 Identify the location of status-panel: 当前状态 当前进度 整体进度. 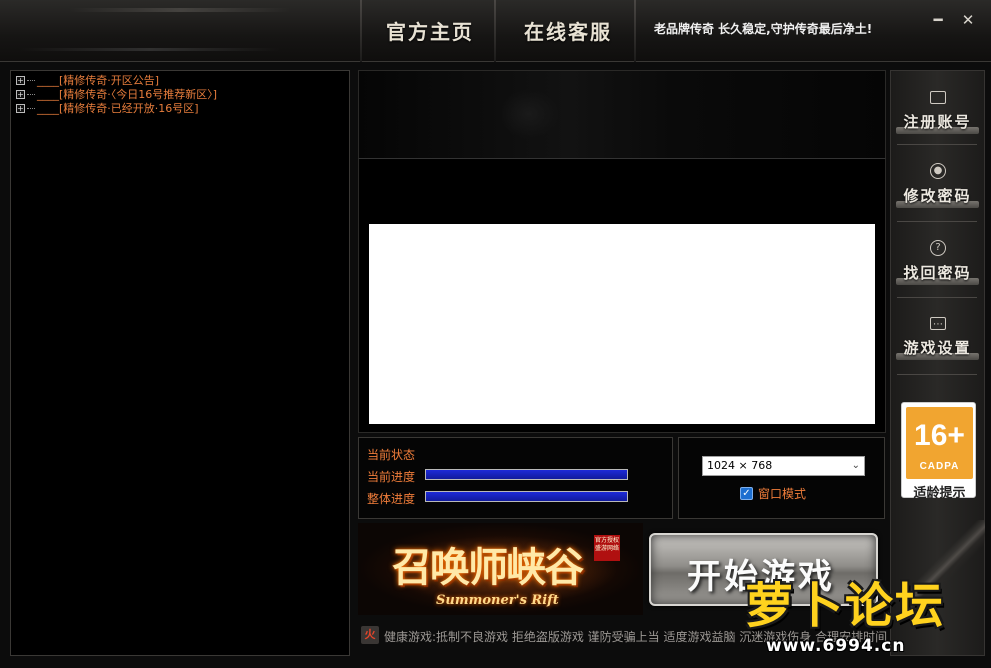
(515, 478).